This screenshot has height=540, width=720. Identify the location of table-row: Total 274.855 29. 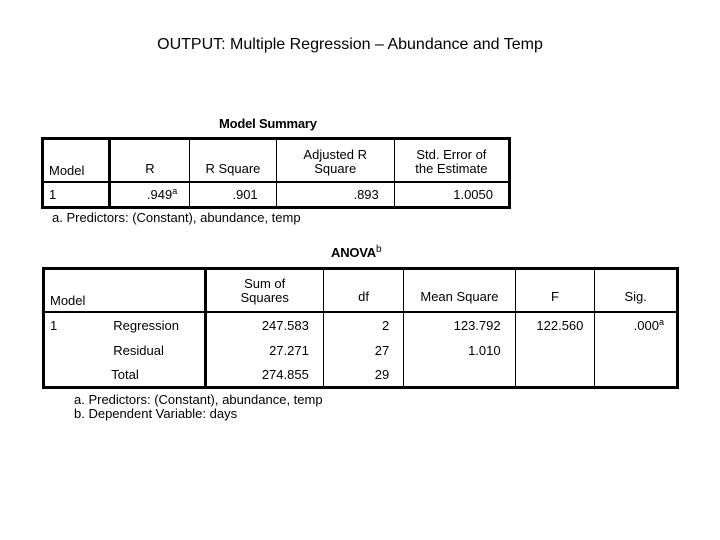
(360, 376).